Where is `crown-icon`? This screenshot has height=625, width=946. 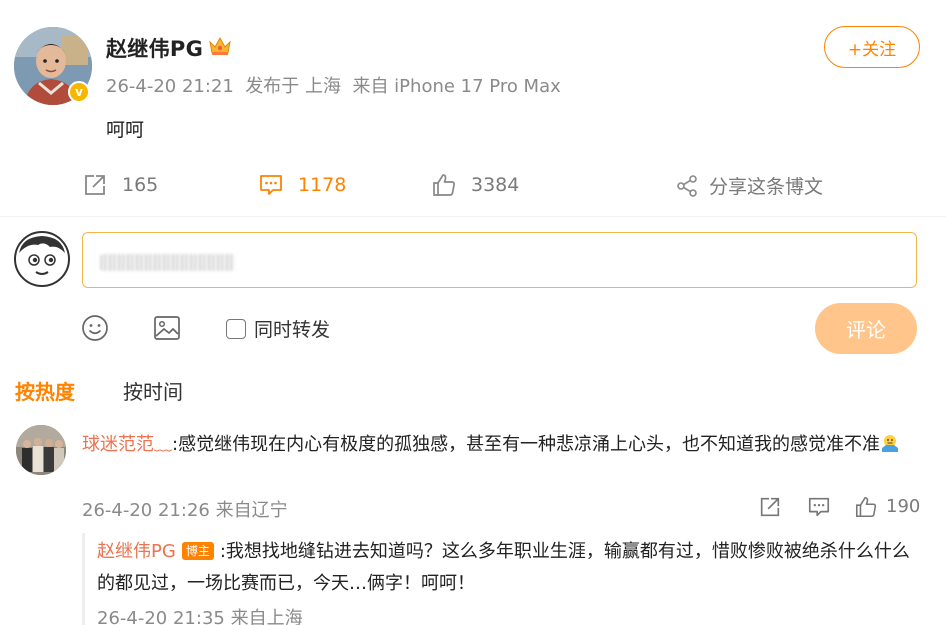 crown-icon is located at coordinates (220, 45).